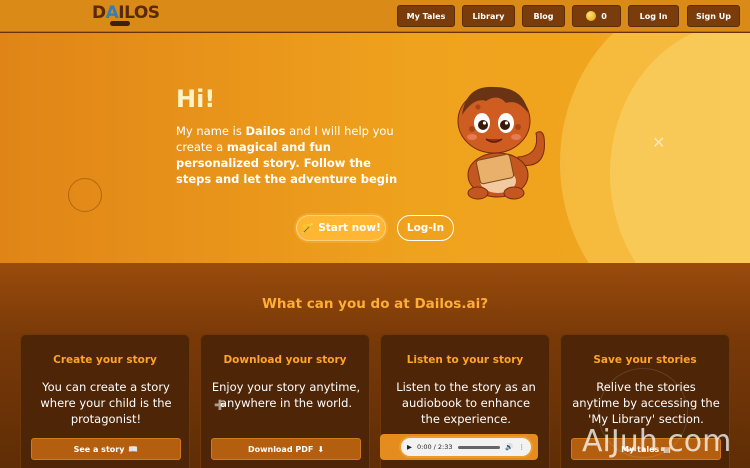  I want to click on more-options-icon: ⋮, so click(522, 447).